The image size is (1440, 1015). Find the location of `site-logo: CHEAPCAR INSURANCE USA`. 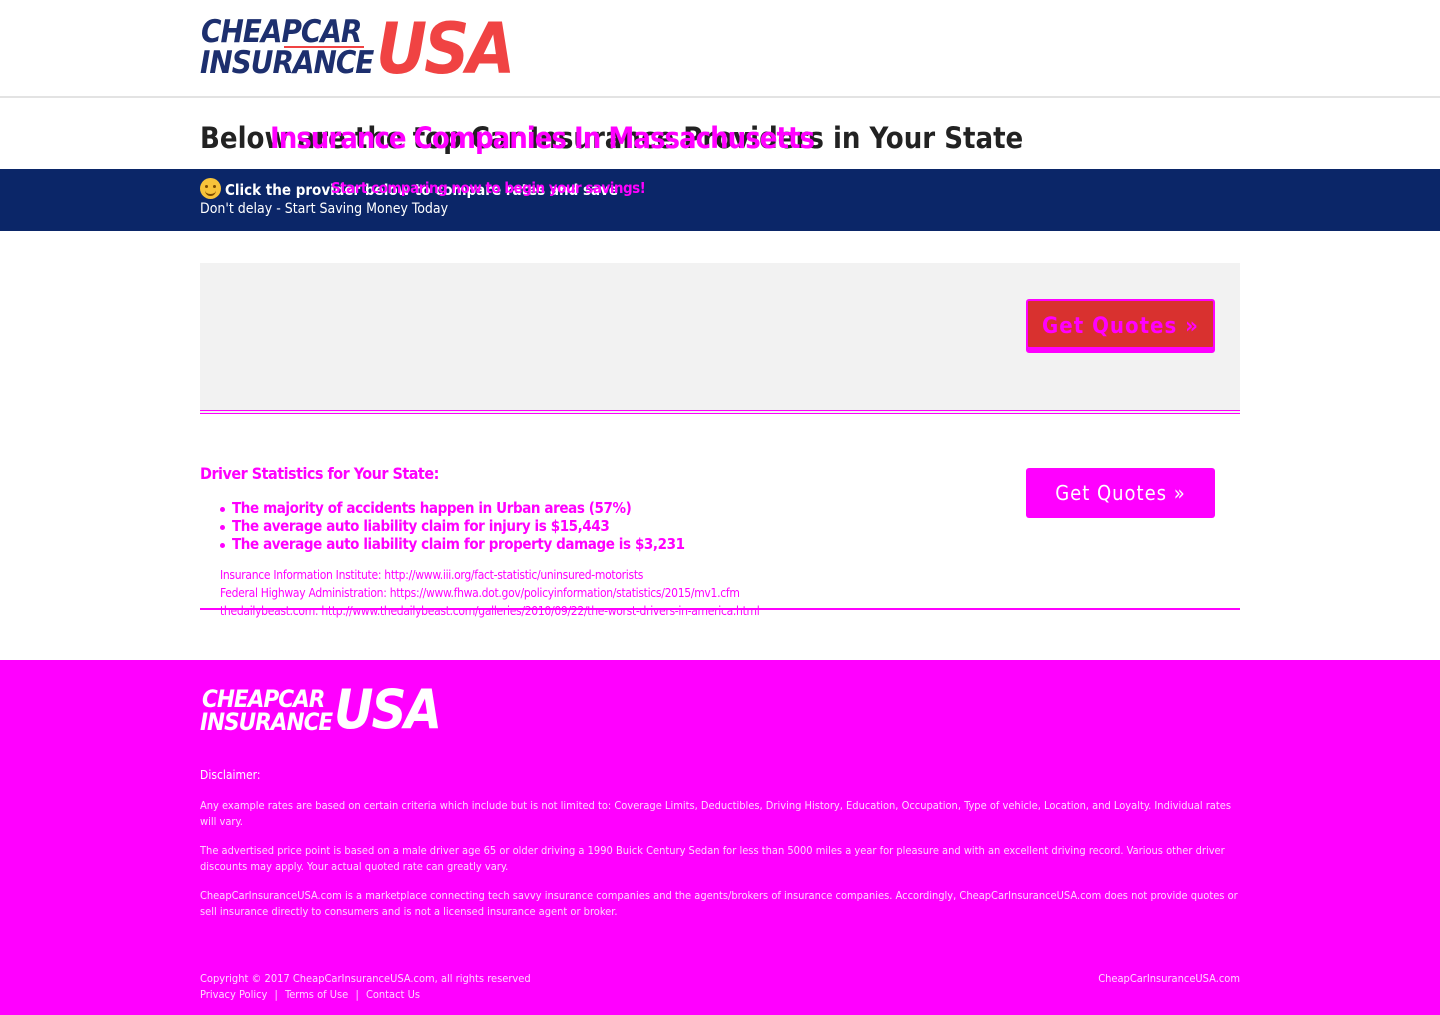

site-logo: CHEAPCAR INSURANCE USA is located at coordinates (360, 49).